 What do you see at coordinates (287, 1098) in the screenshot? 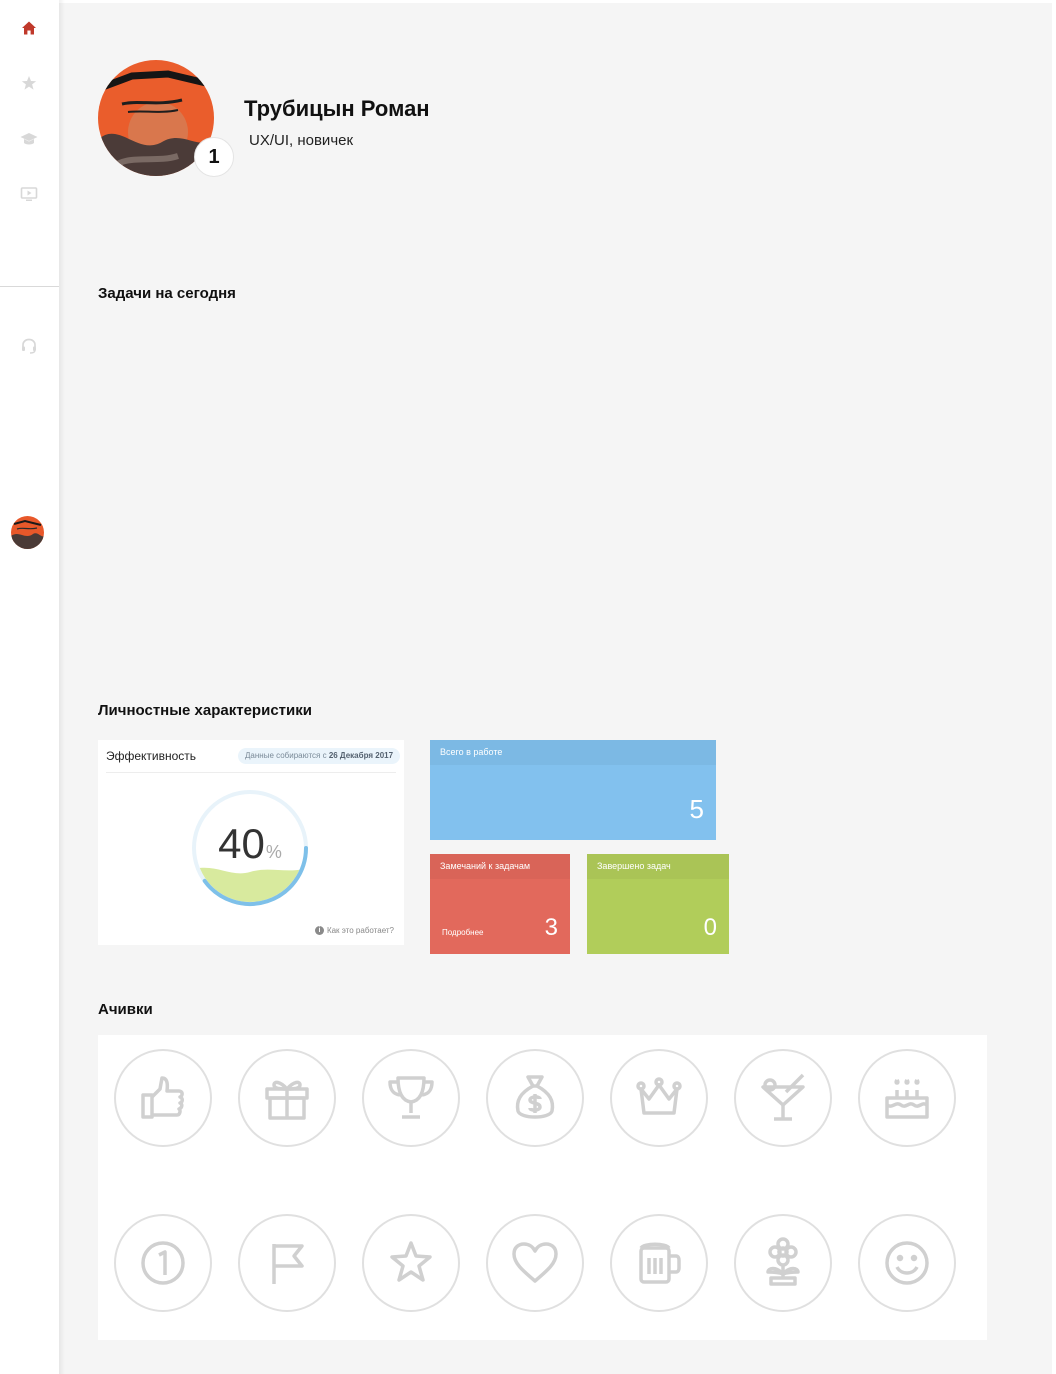
I see `gift-icon` at bounding box center [287, 1098].